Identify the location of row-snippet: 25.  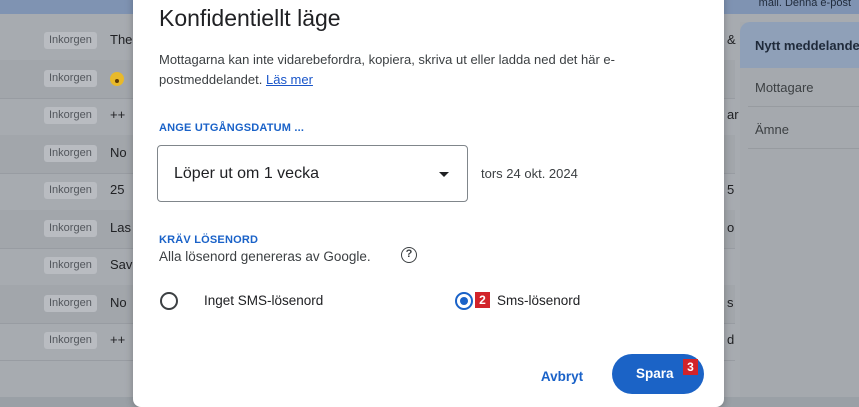
(117, 189).